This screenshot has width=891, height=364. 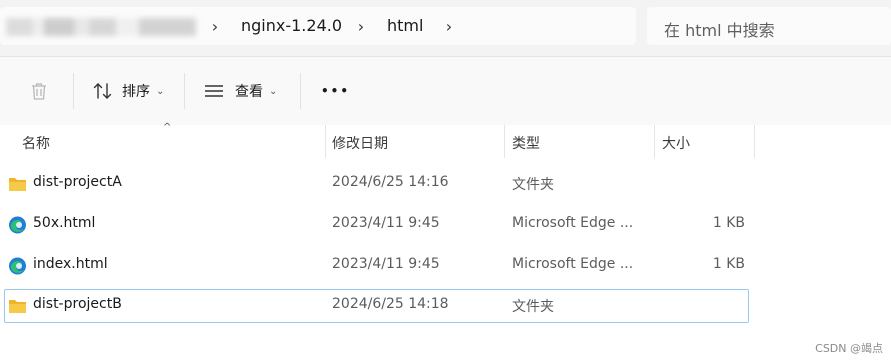 I want to click on more-icon: •••, so click(x=336, y=91).